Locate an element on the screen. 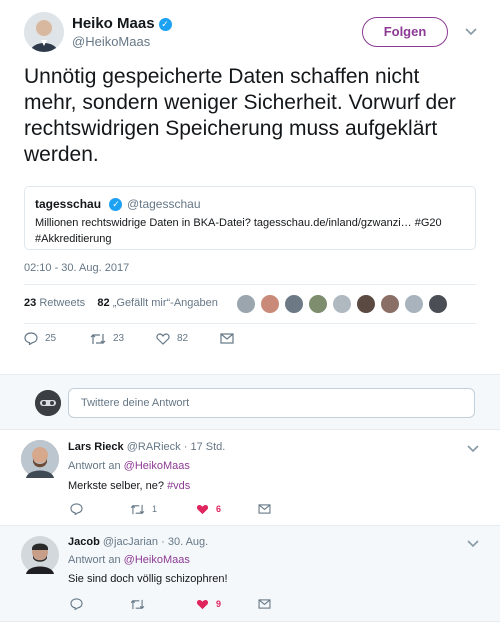  retweets-label: Retweets is located at coordinates (62, 303).